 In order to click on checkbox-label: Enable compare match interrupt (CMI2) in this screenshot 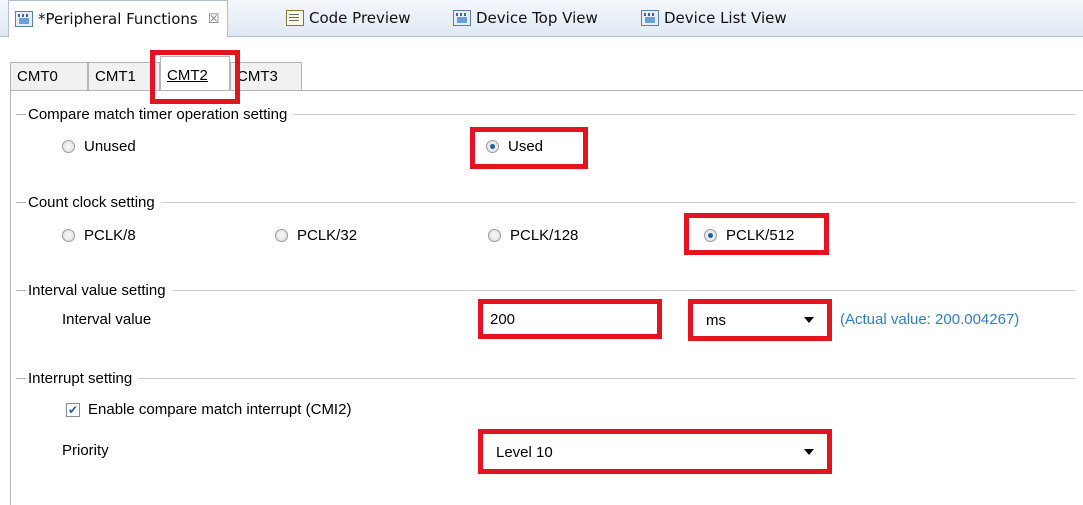, I will do `click(220, 409)`.